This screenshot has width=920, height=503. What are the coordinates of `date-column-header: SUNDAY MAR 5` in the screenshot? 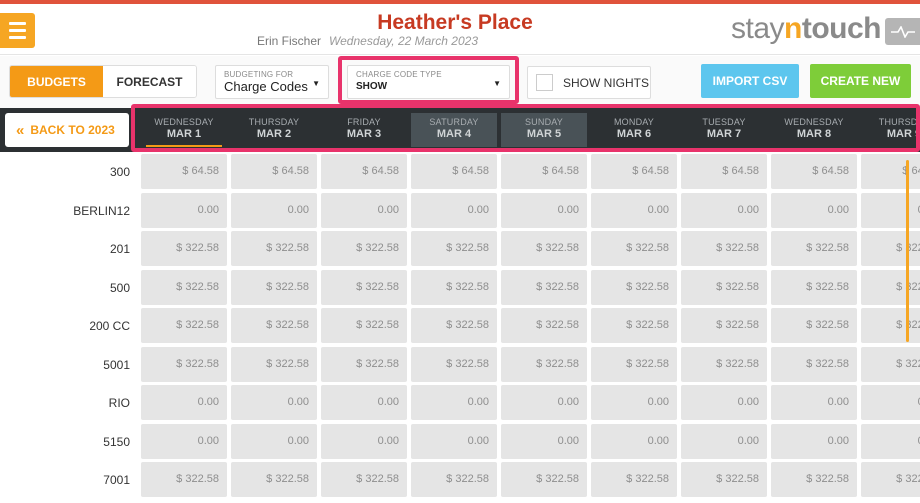 It's located at (544, 130).